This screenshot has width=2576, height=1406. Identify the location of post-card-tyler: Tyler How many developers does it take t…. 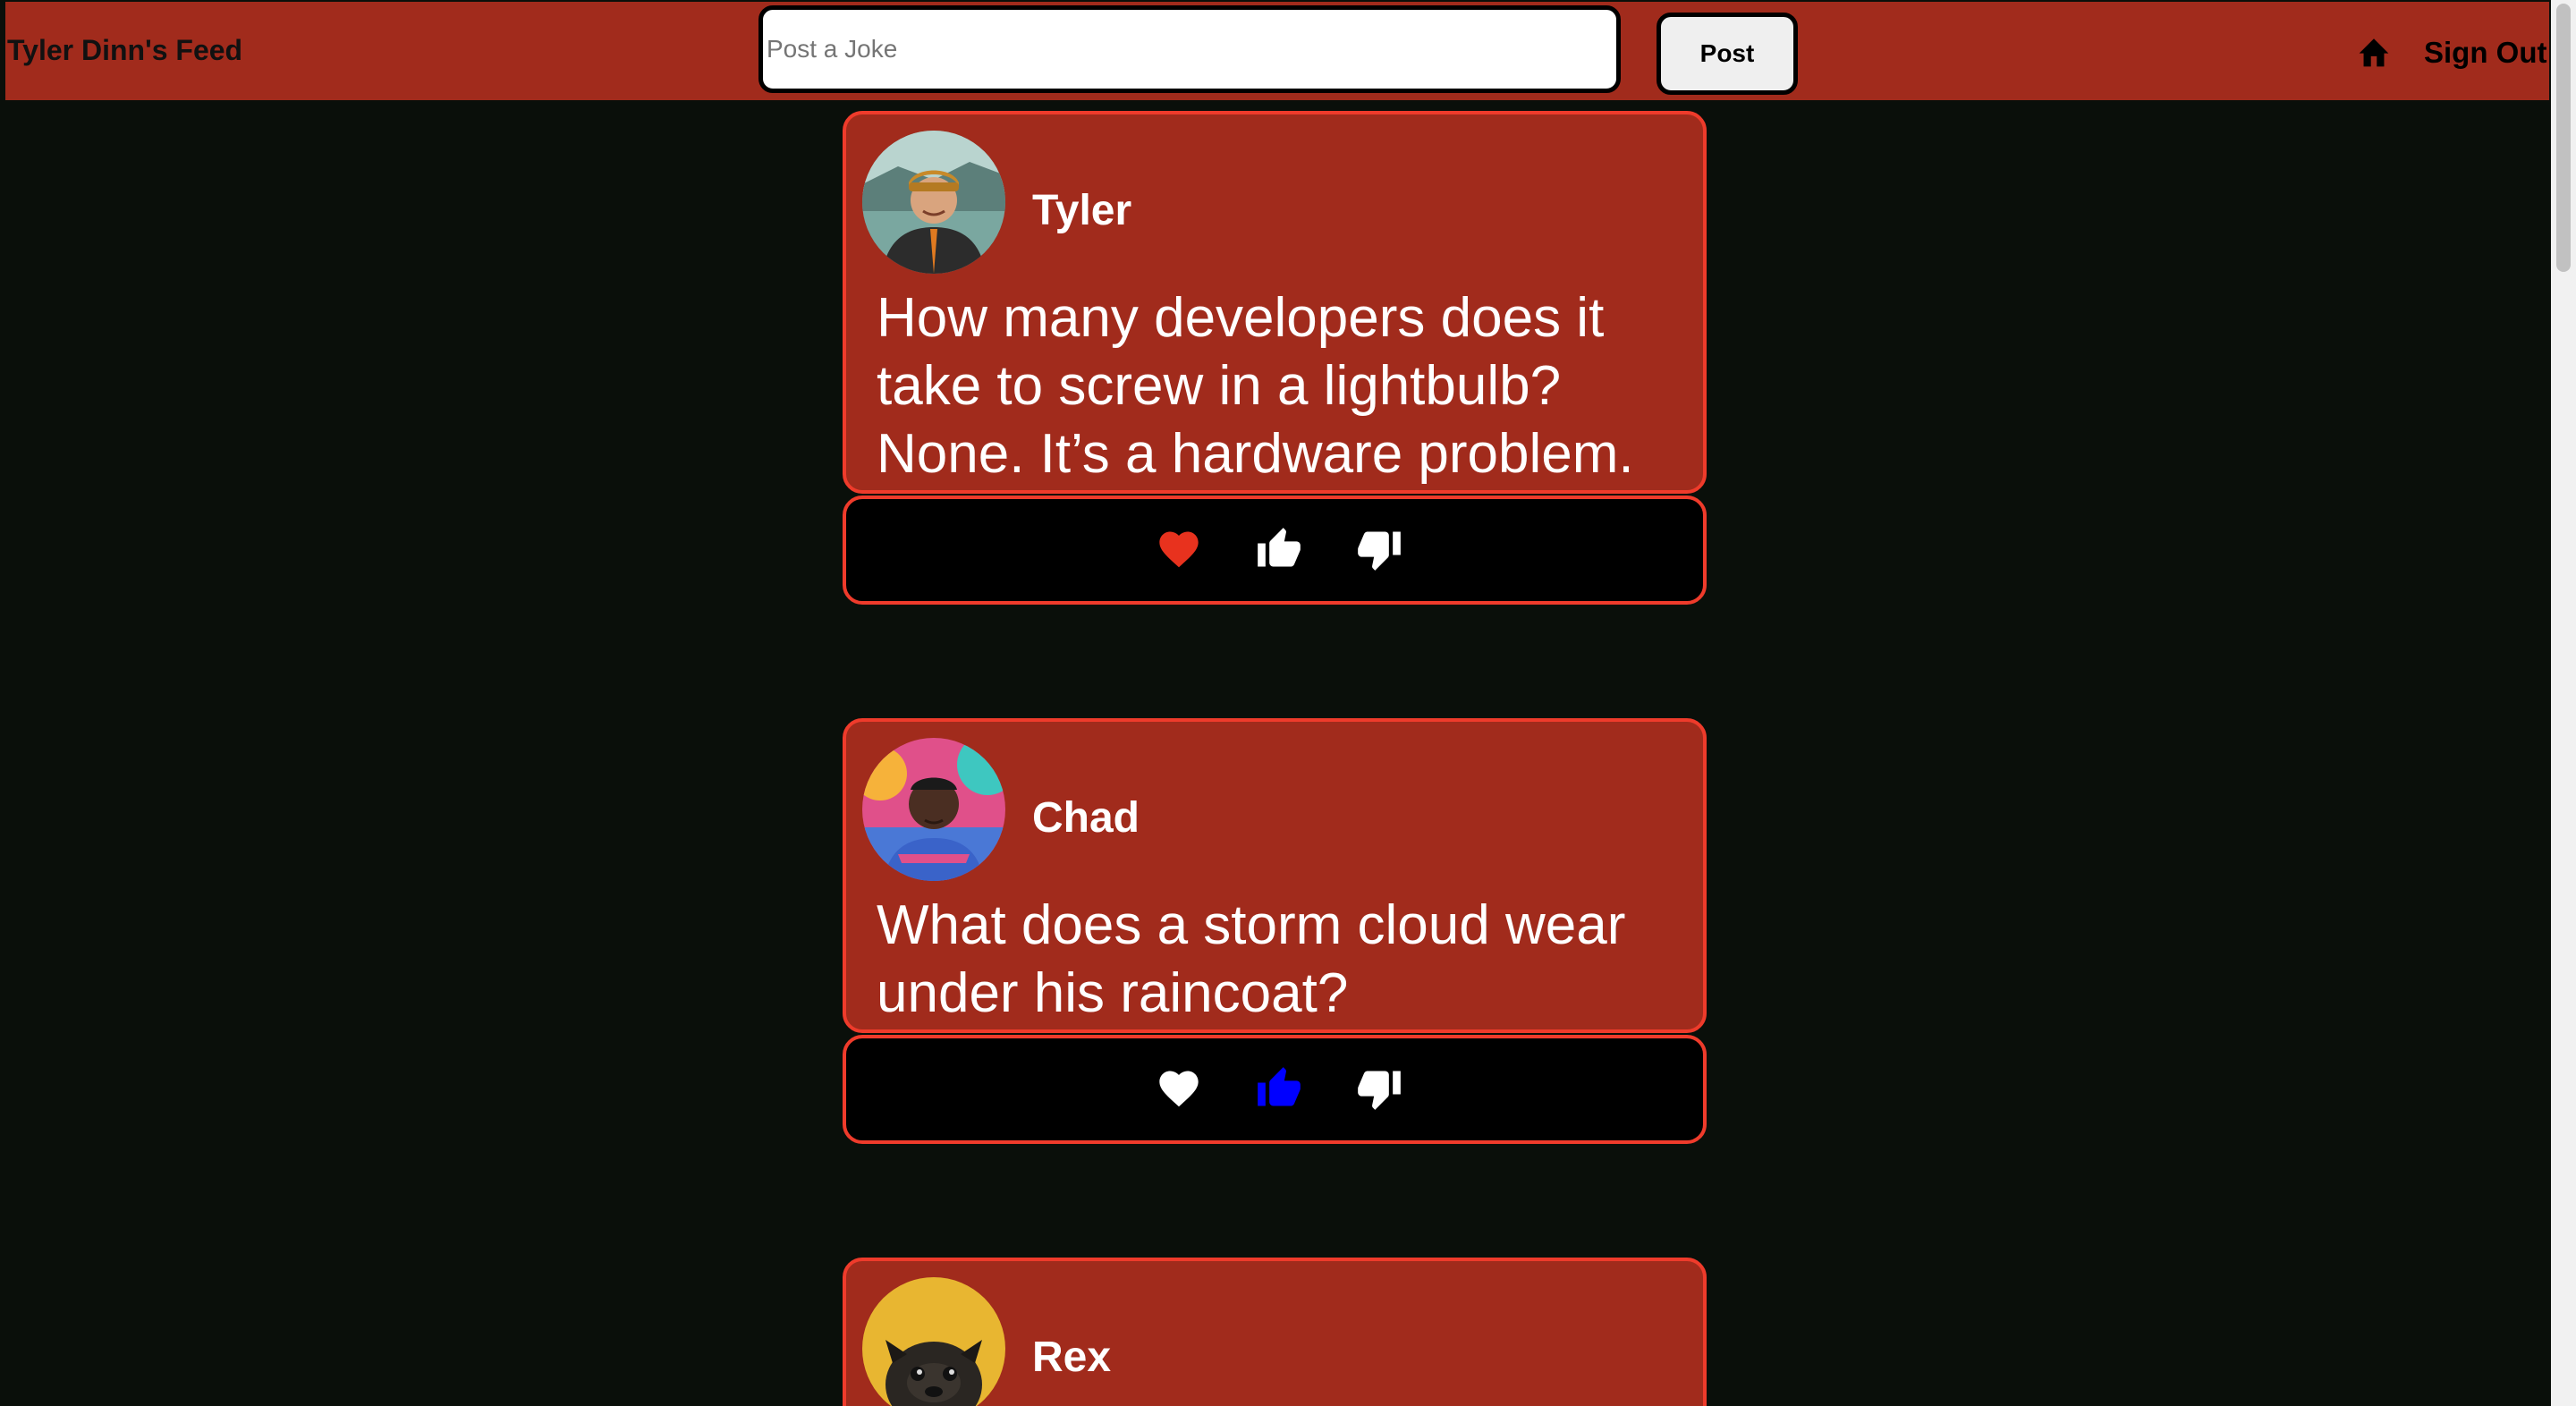
(1275, 358).